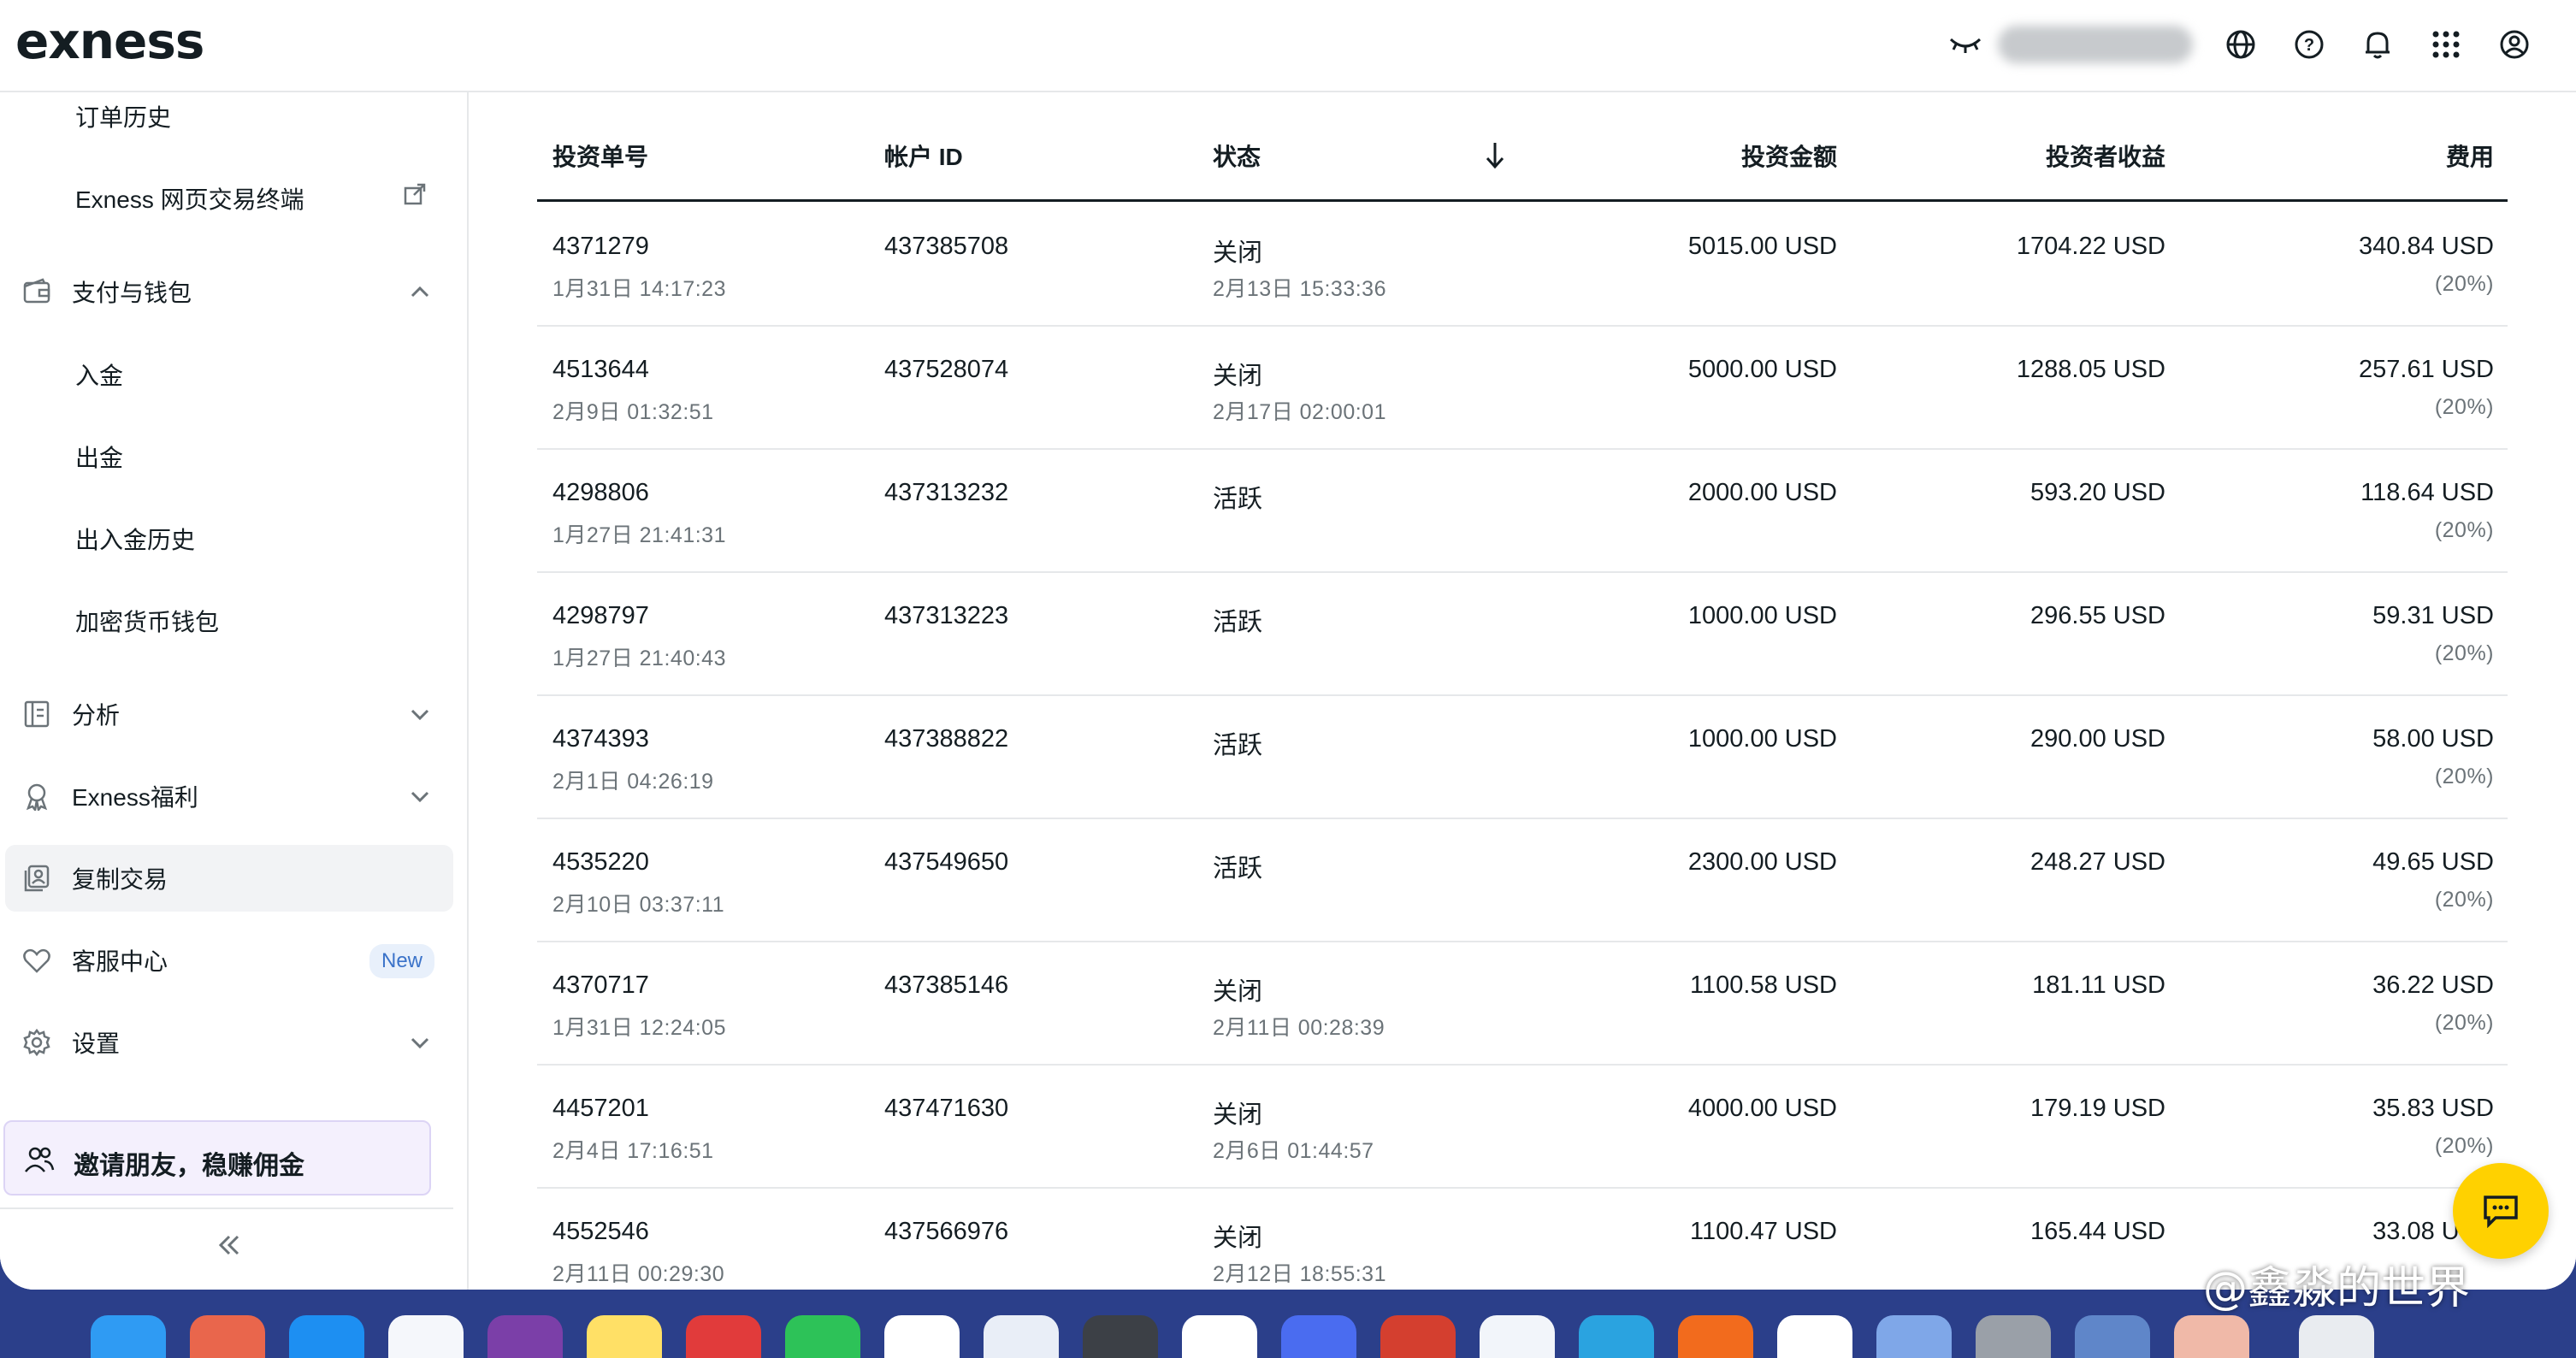  Describe the element at coordinates (1120, 1337) in the screenshot. I see `stack-icon` at that location.